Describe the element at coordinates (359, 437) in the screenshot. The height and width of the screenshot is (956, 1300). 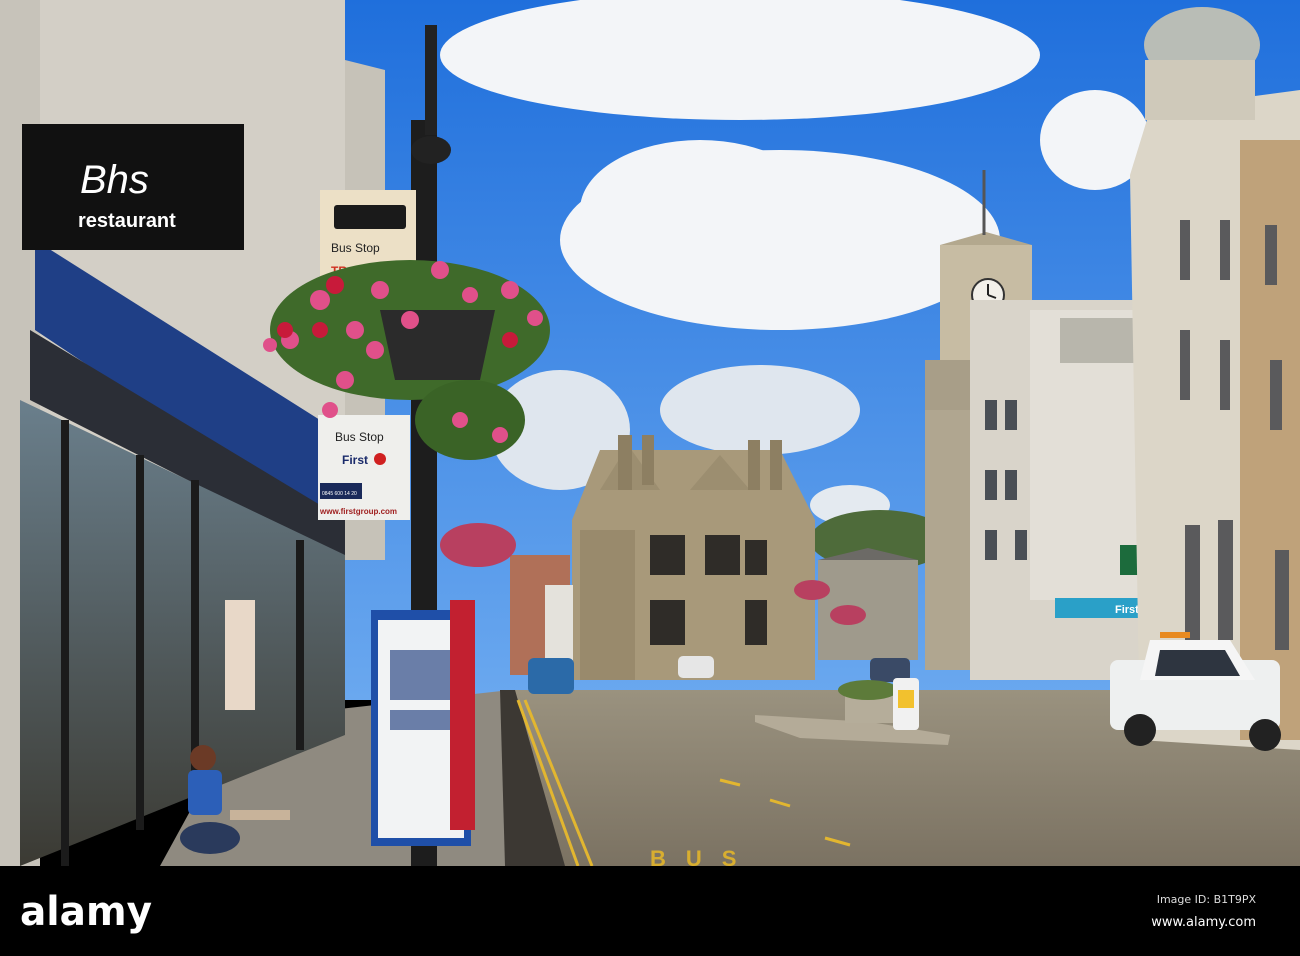
I see `bus-stop-label-lower: Bus Stop` at that location.